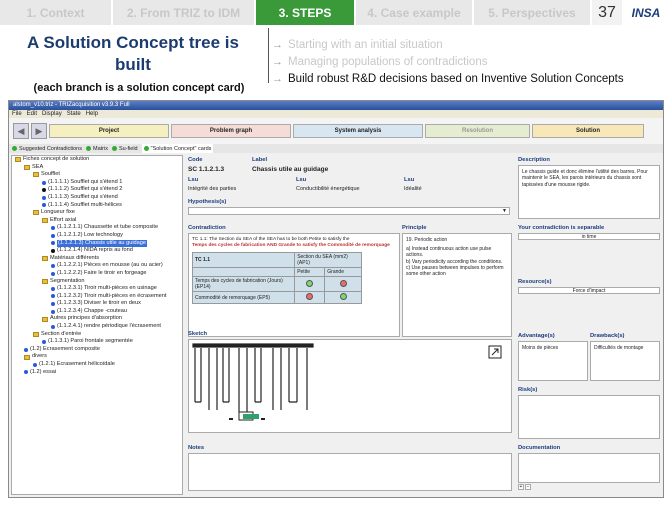 The image size is (672, 510). What do you see at coordinates (336, 114) in the screenshot?
I see `menu-bar: File Edit Display State Help` at bounding box center [336, 114].